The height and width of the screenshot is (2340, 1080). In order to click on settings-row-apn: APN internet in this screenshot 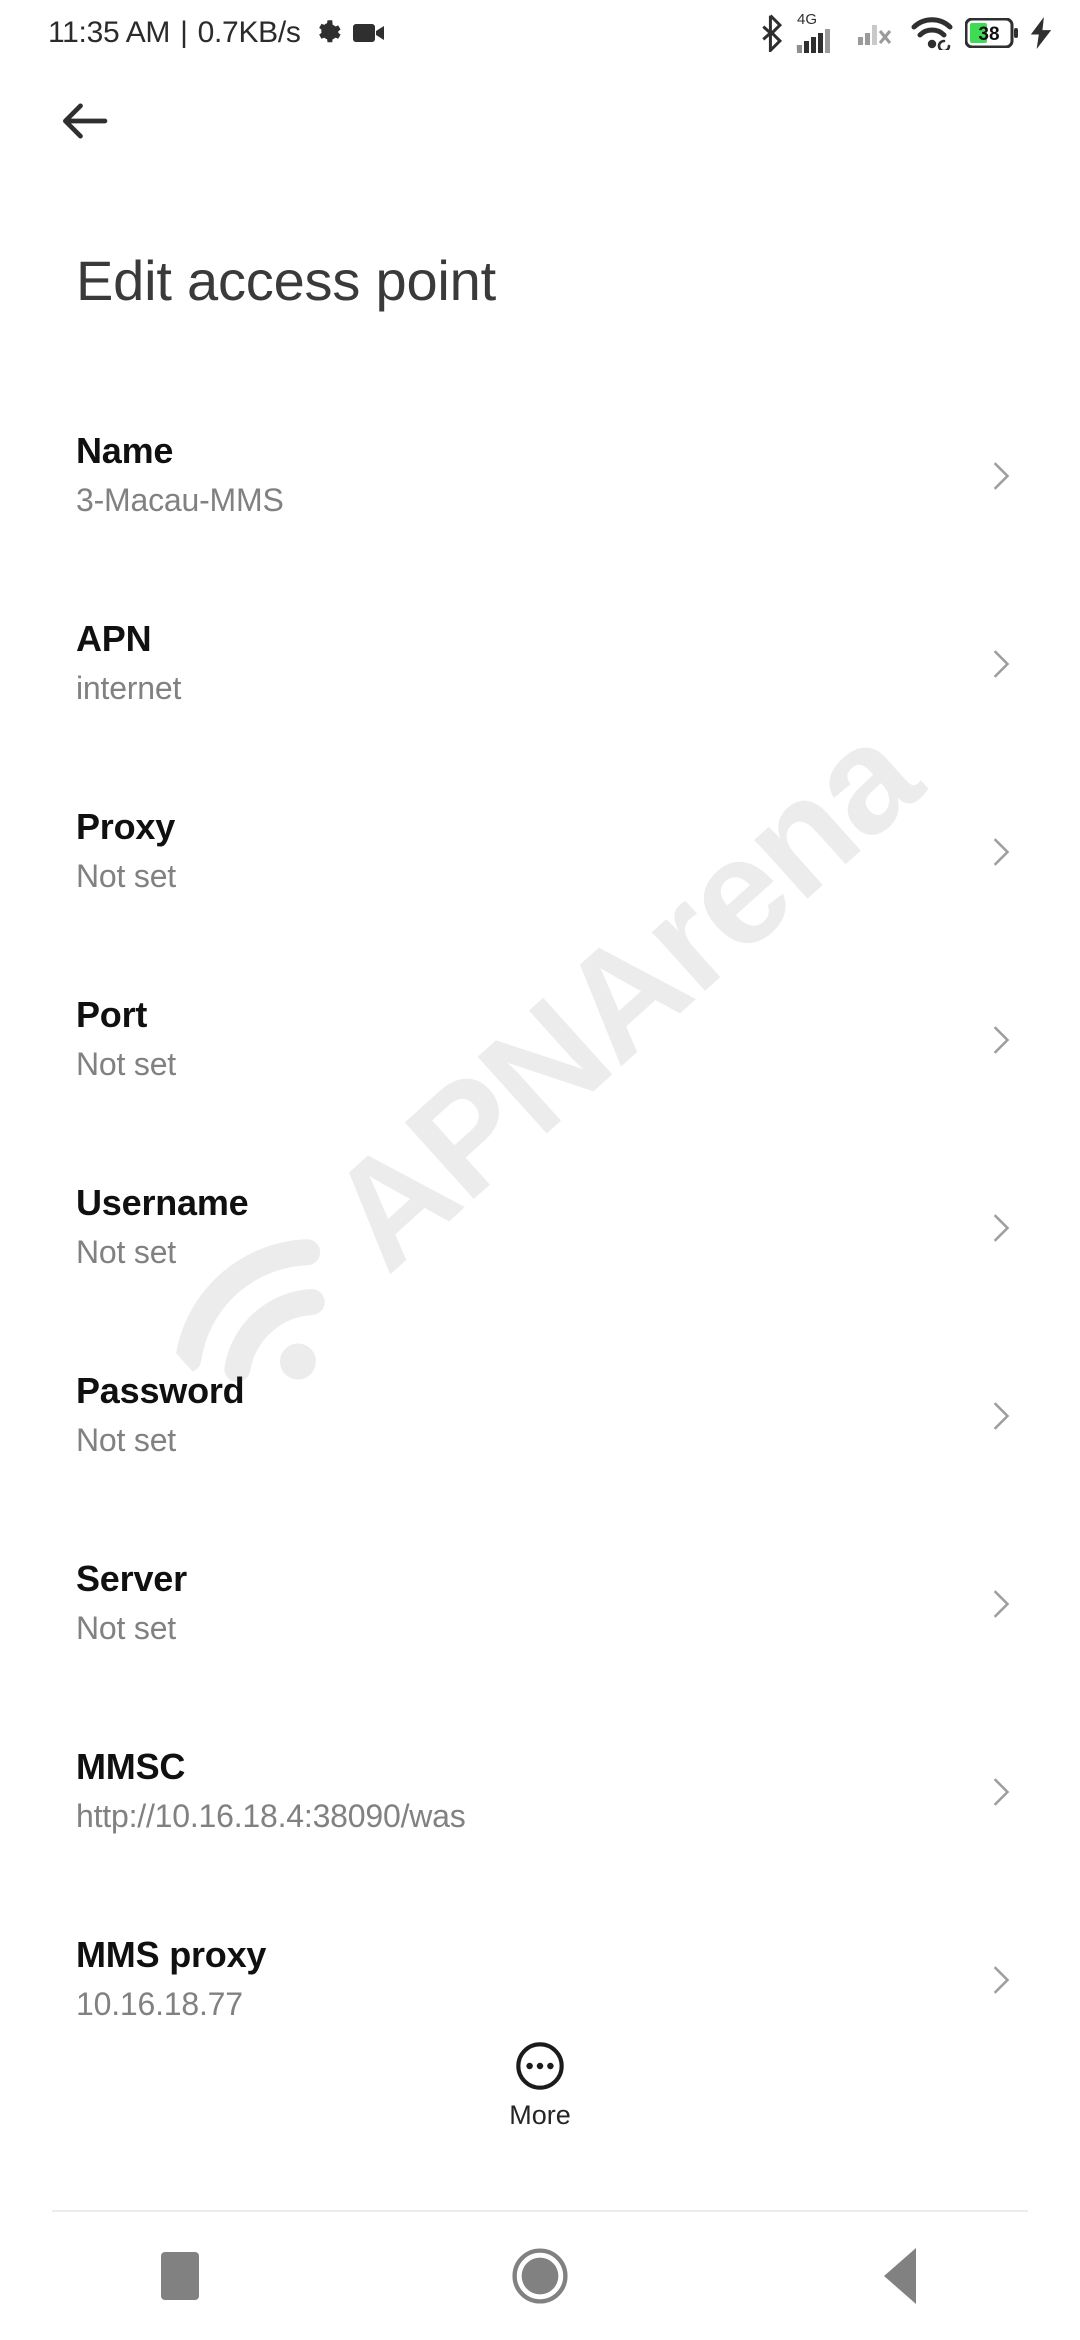, I will do `click(540, 664)`.